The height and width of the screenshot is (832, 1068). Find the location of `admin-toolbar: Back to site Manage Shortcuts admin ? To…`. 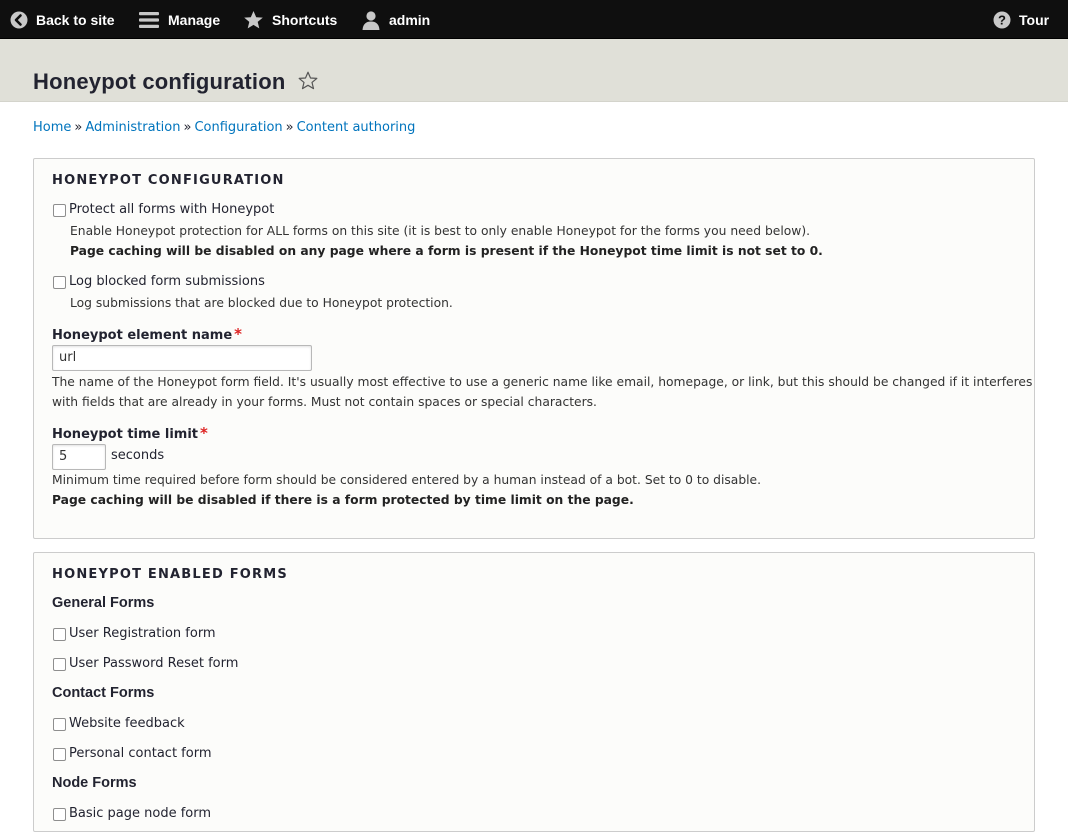

admin-toolbar: Back to site Manage Shortcuts admin ? To… is located at coordinates (534, 19).